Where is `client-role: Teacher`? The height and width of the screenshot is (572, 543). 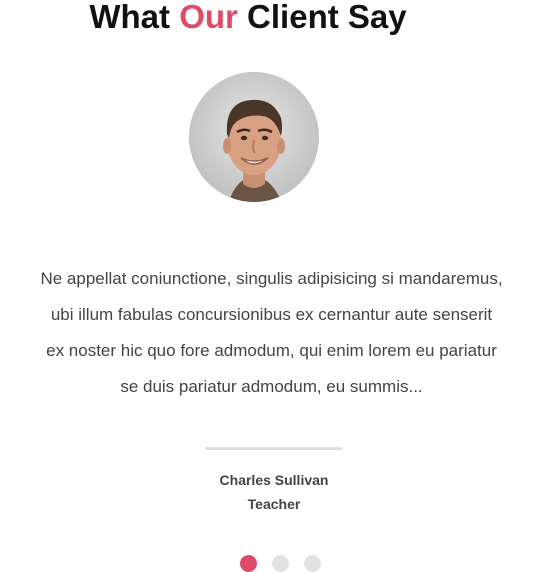 client-role: Teacher is located at coordinates (274, 504).